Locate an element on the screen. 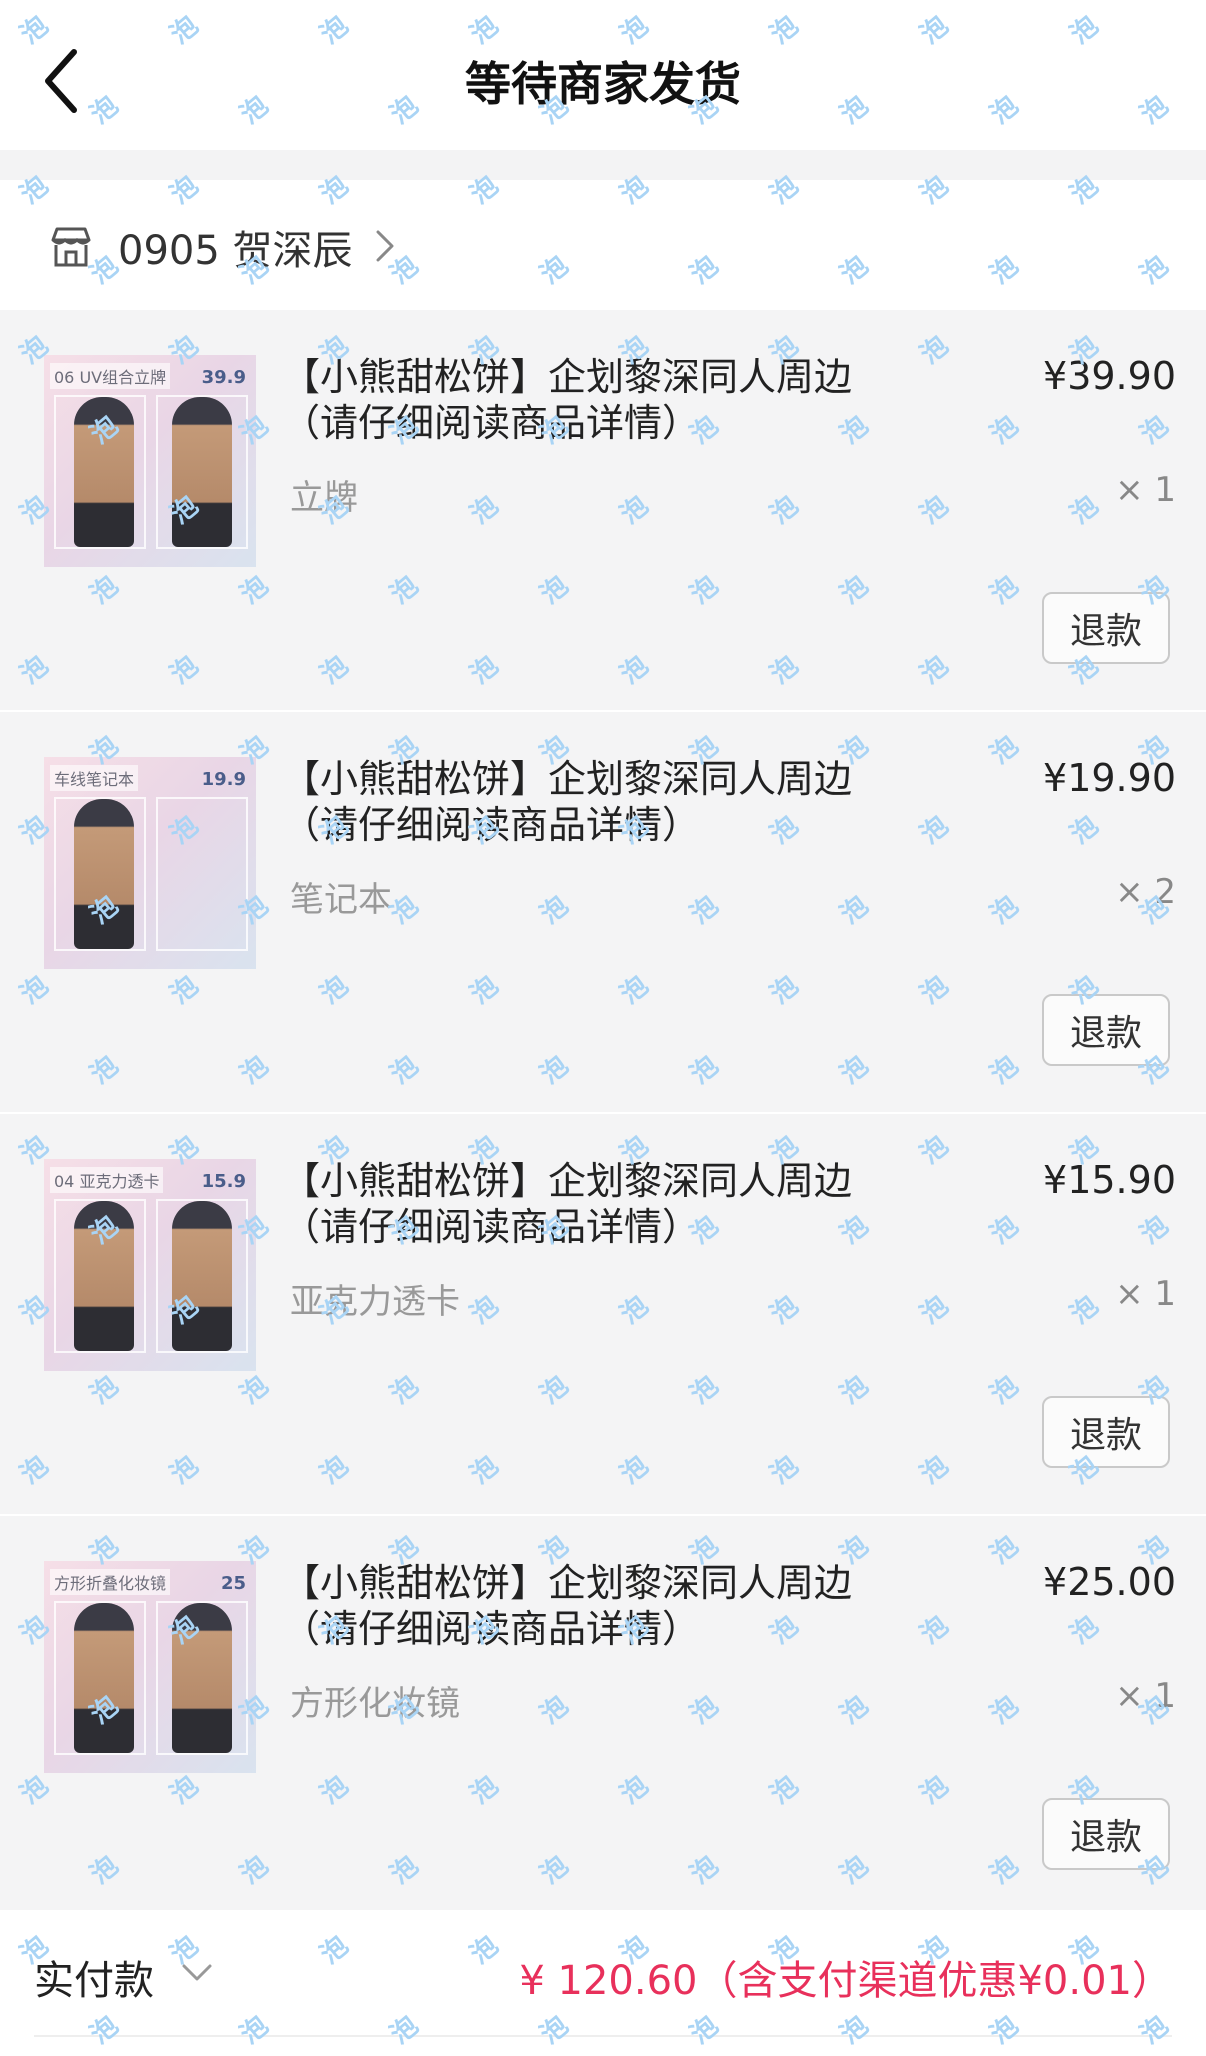 The height and width of the screenshot is (2056, 1206). thumbnail-price: 25 is located at coordinates (233, 1583).